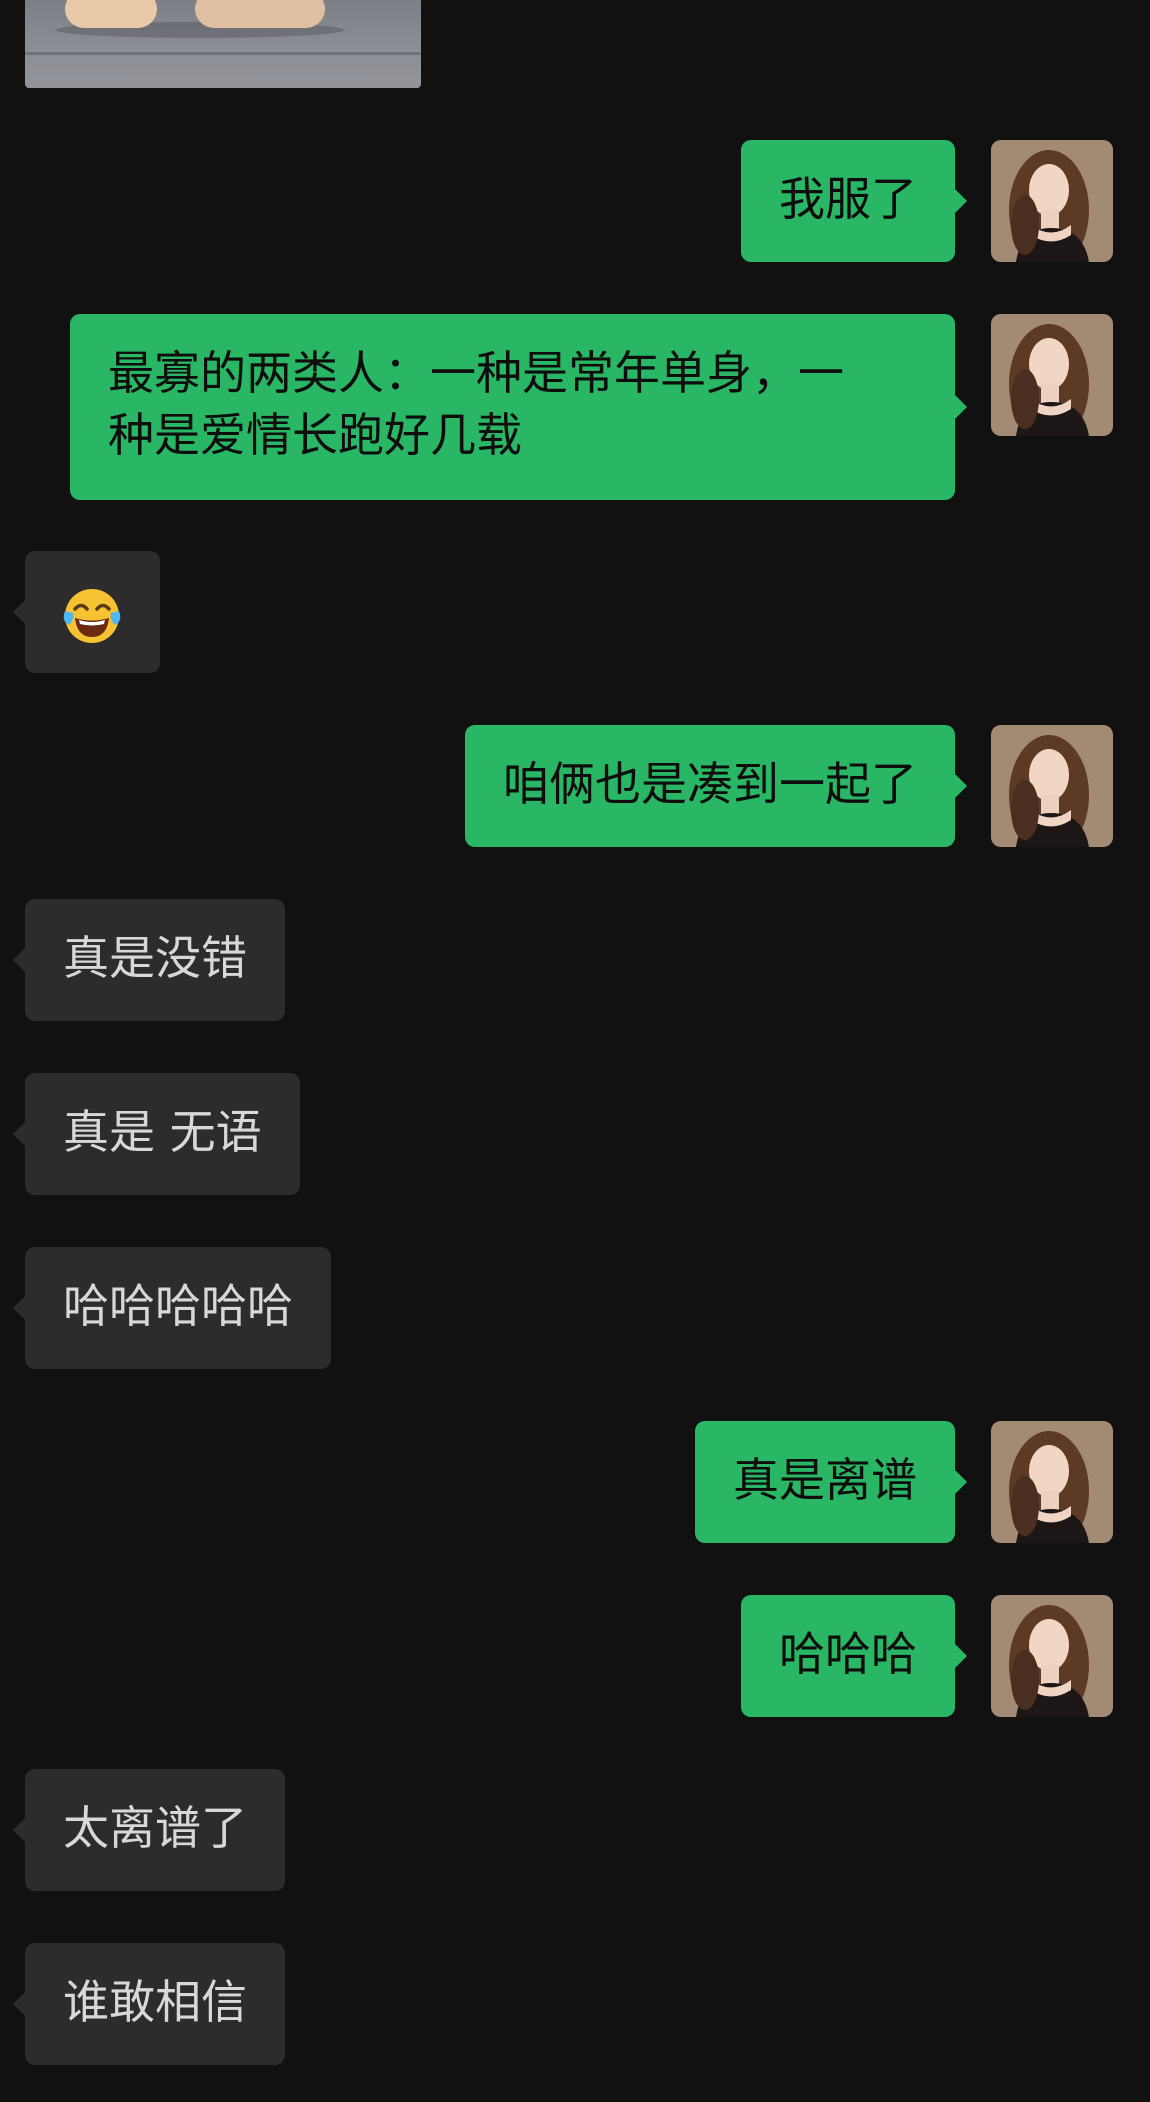 Image resolution: width=1150 pixels, height=2102 pixels. I want to click on message-text: 真是没错, so click(155, 958).